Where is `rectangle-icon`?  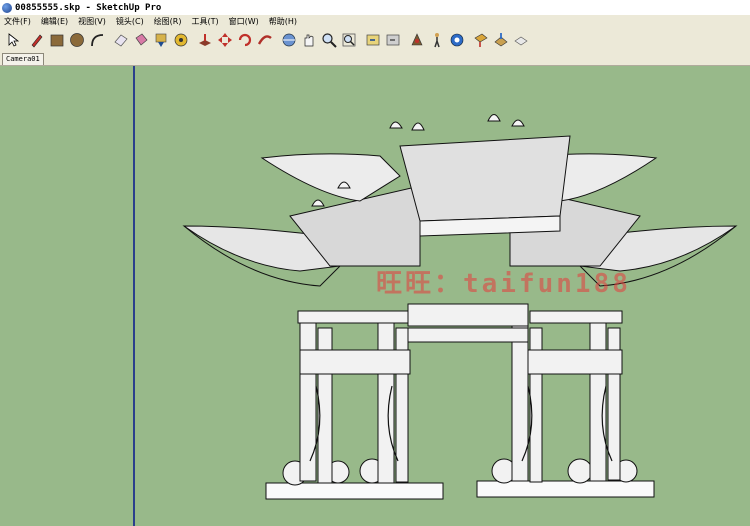
rectangle-icon is located at coordinates (57, 40).